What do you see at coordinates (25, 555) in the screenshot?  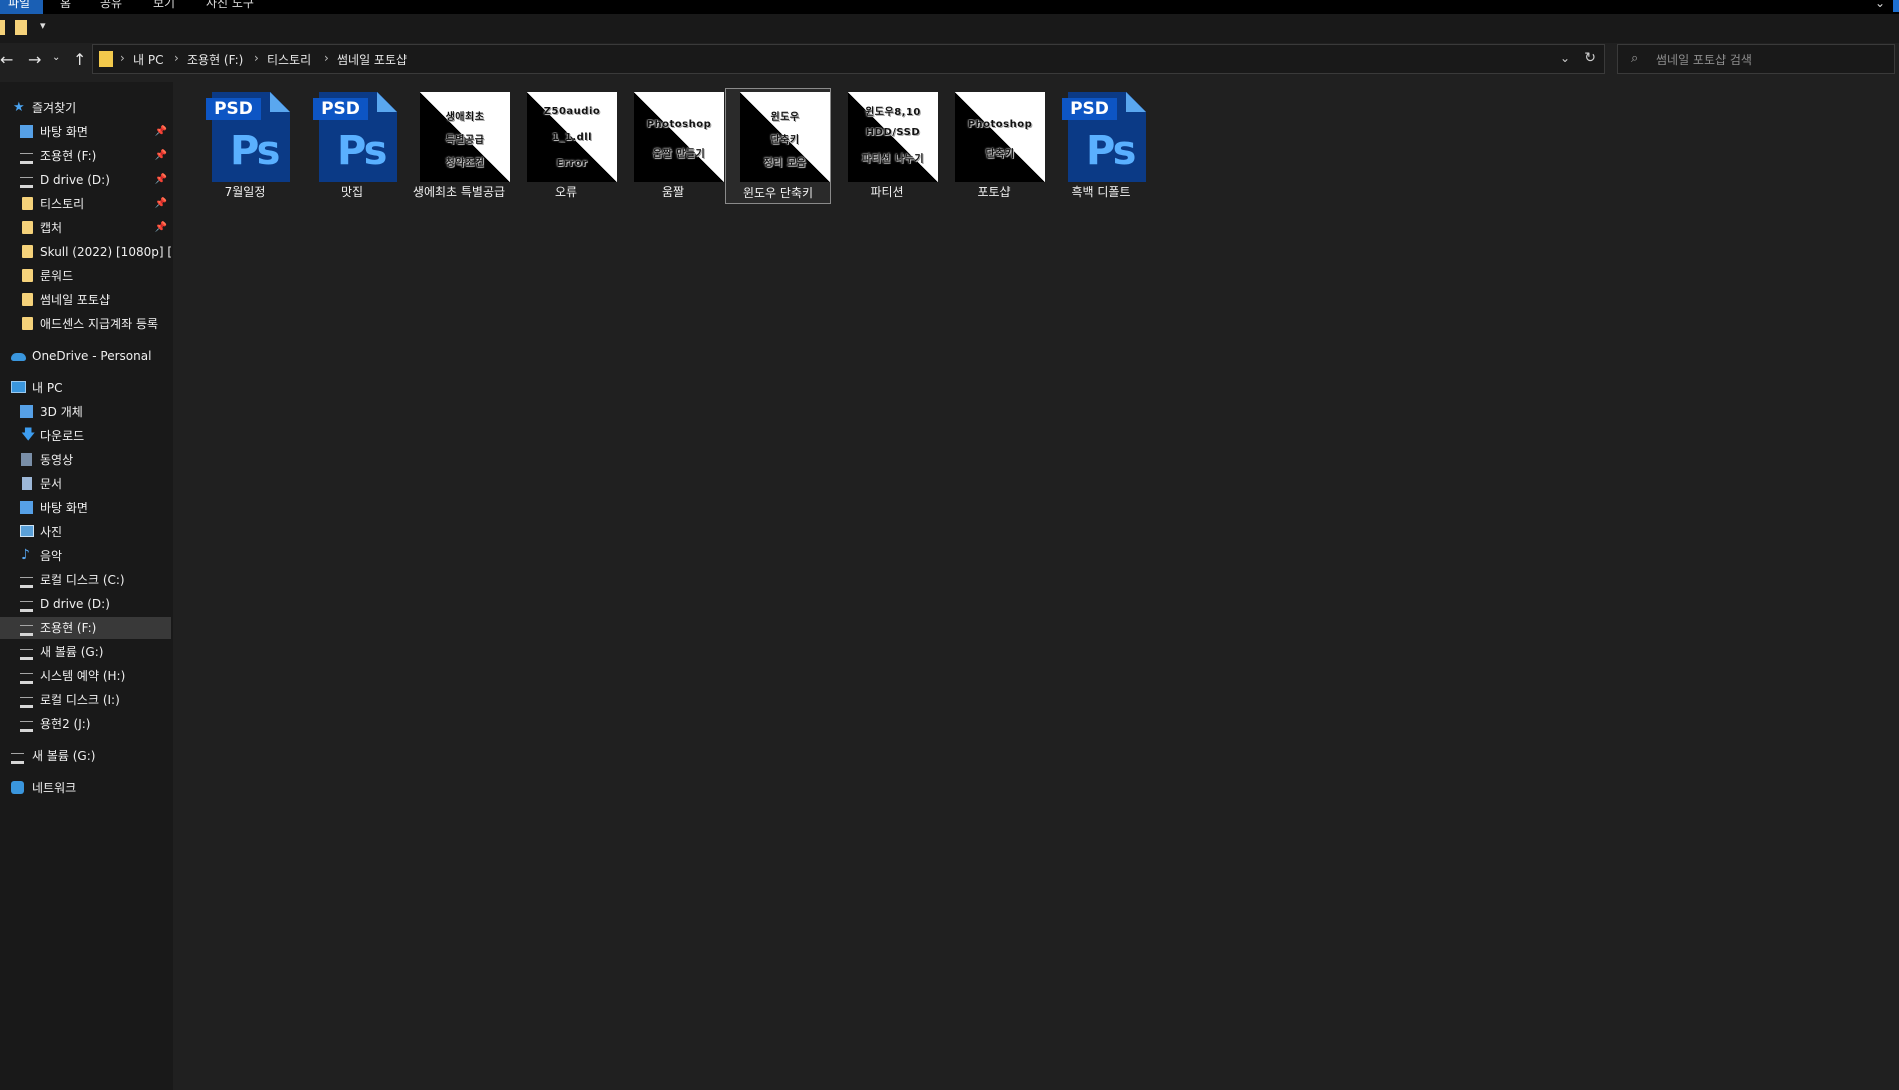 I see `music-icon: ♪` at bounding box center [25, 555].